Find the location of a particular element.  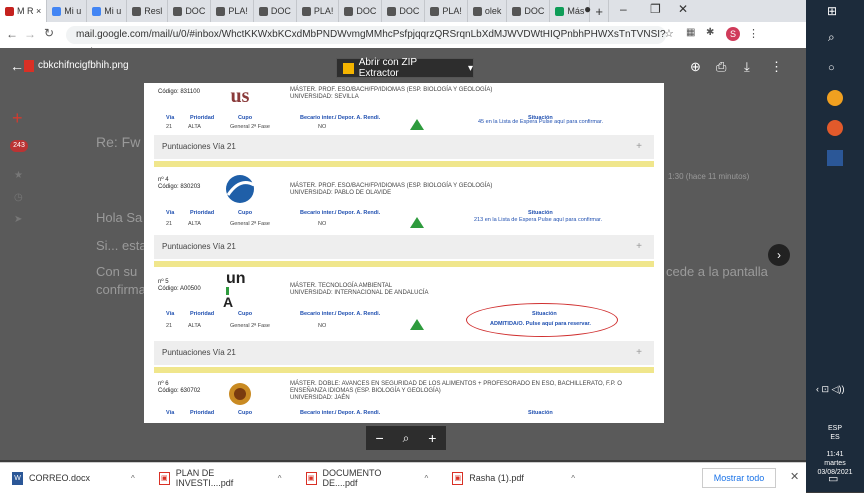

zoom-controls: − ⌕ + is located at coordinates (406, 438).